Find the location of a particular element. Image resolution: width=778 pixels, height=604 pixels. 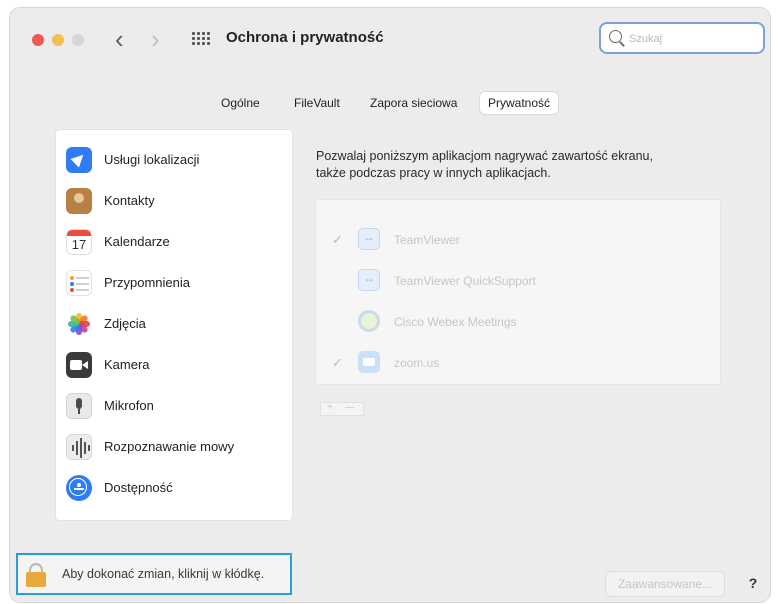

app-name: TeamViewer QuickSupport is located at coordinates (465, 281).